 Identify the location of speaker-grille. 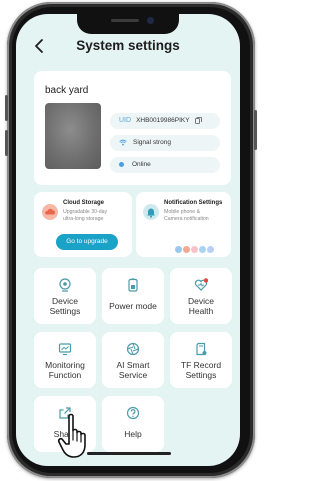
(125, 20).